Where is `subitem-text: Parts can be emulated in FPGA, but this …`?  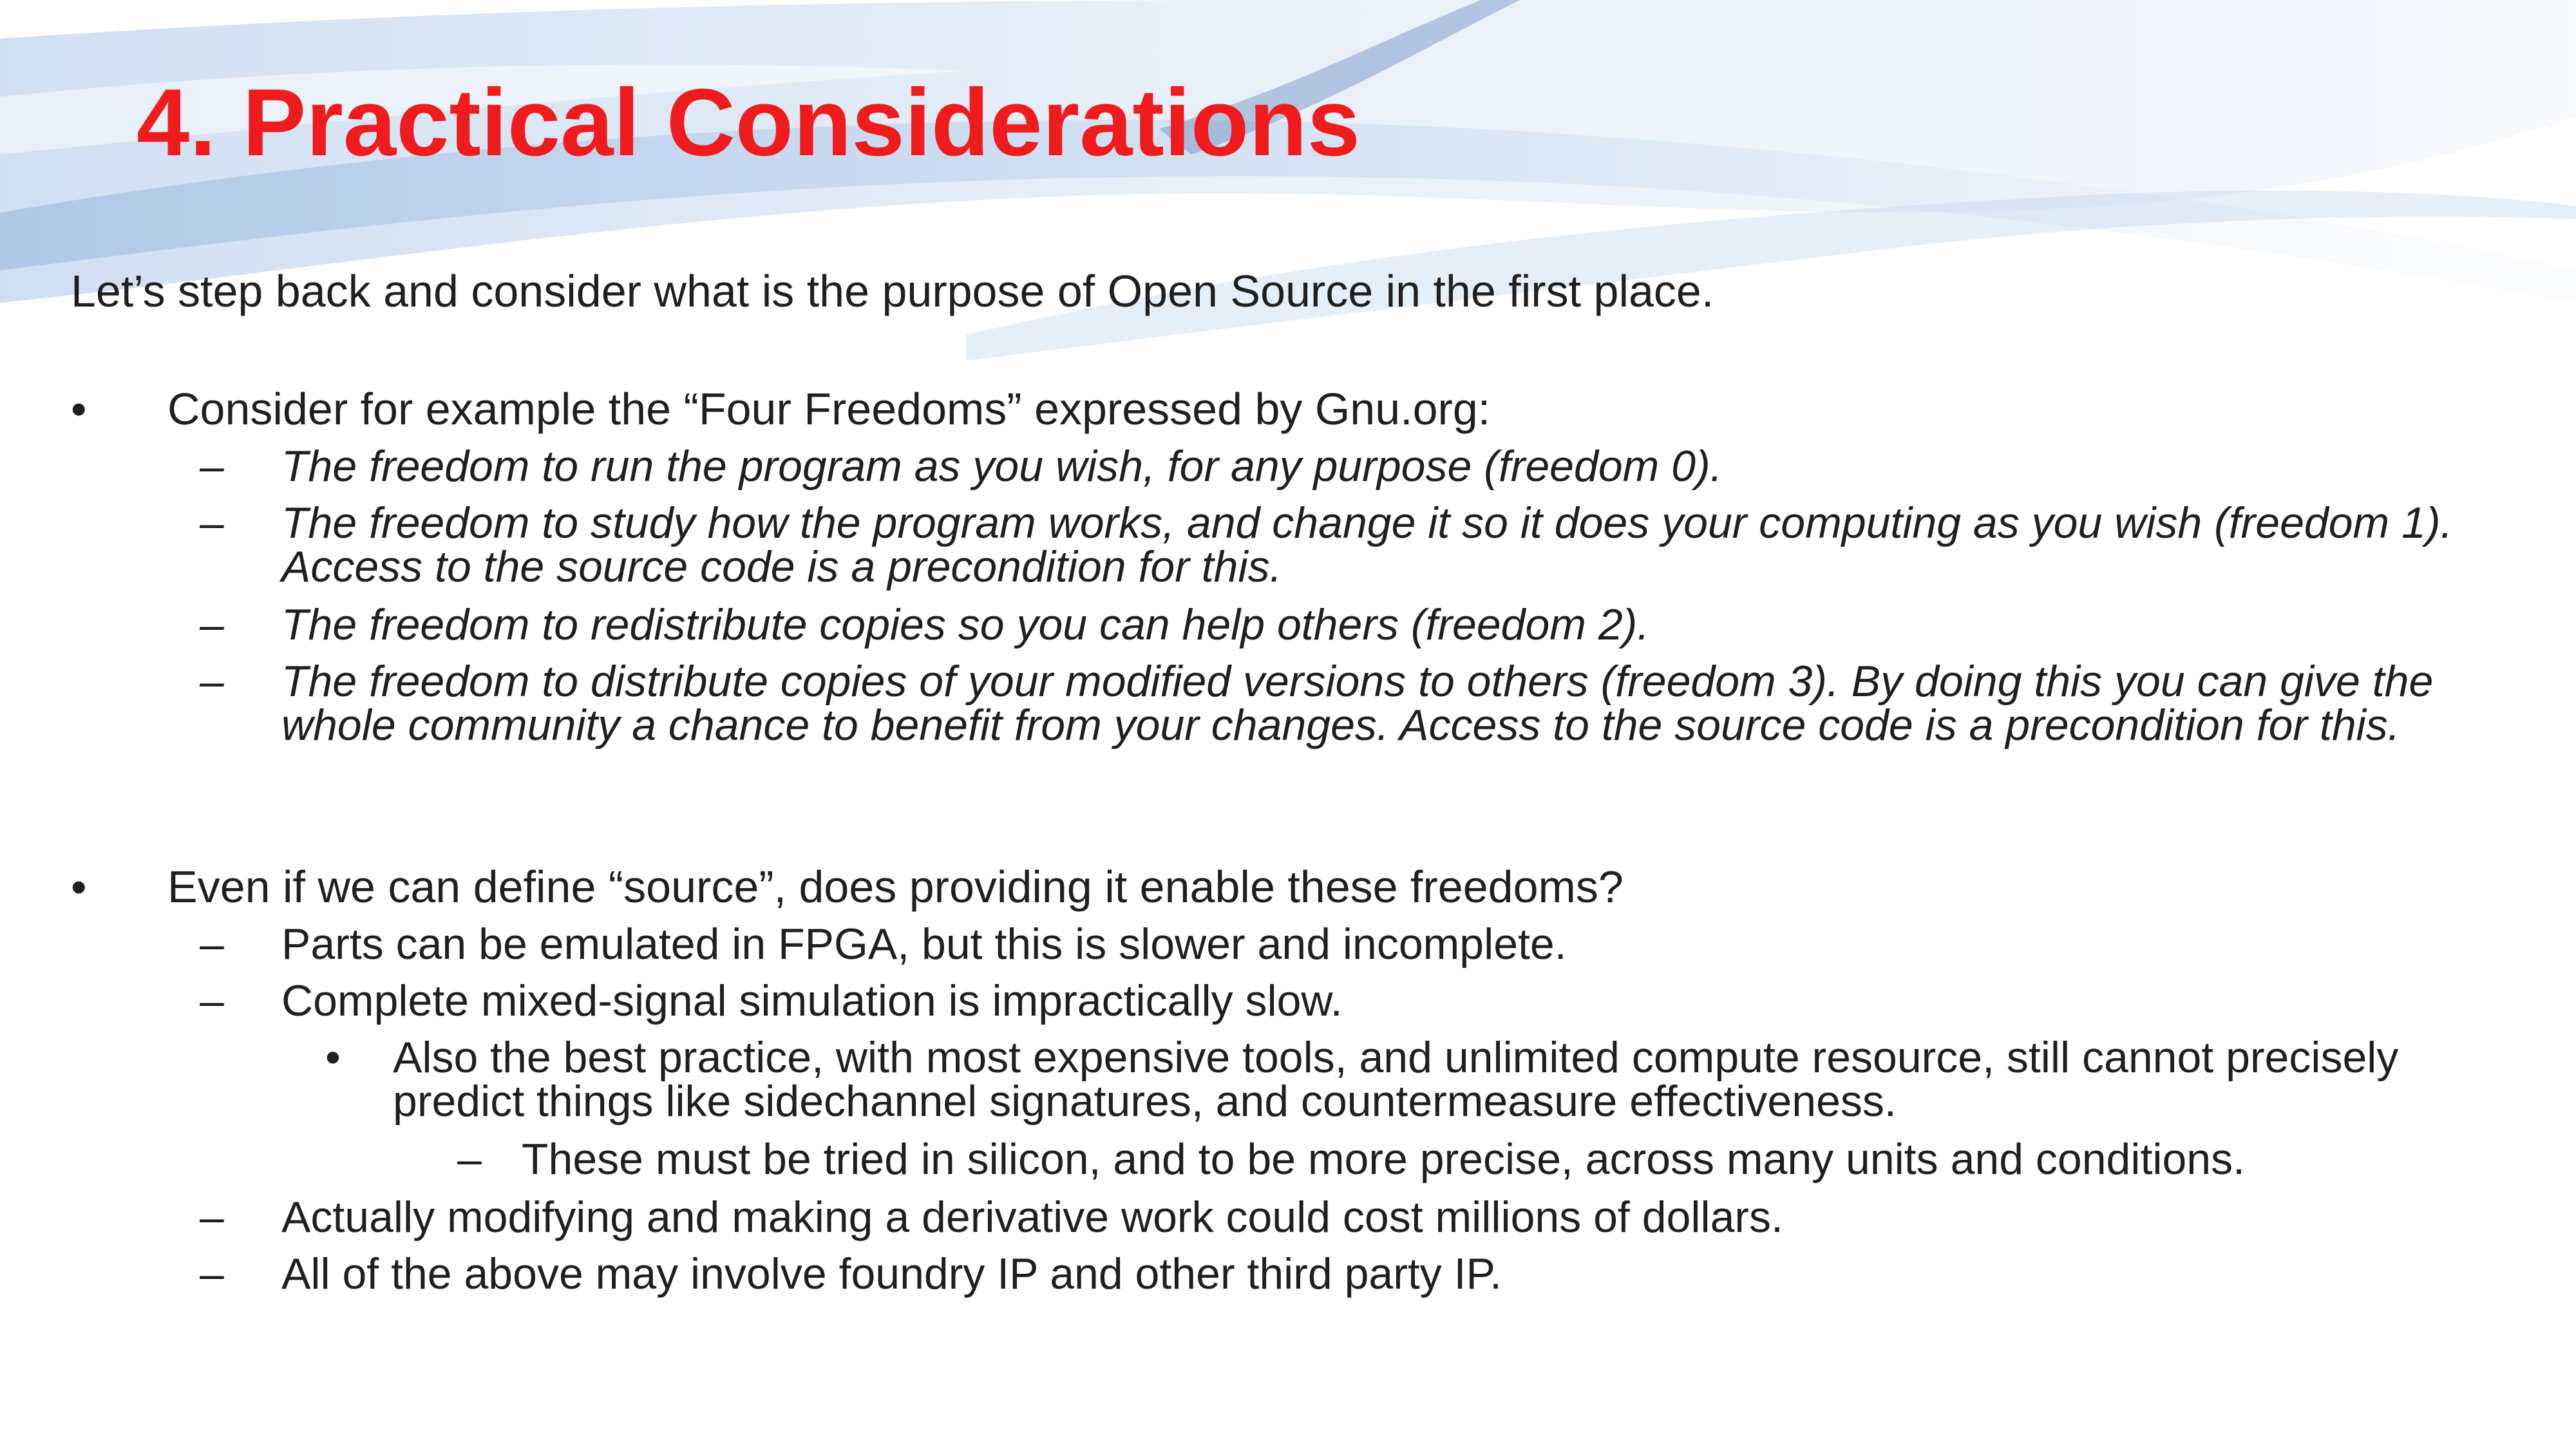 subitem-text: Parts can be emulated in FPGA, but this … is located at coordinates (924, 944).